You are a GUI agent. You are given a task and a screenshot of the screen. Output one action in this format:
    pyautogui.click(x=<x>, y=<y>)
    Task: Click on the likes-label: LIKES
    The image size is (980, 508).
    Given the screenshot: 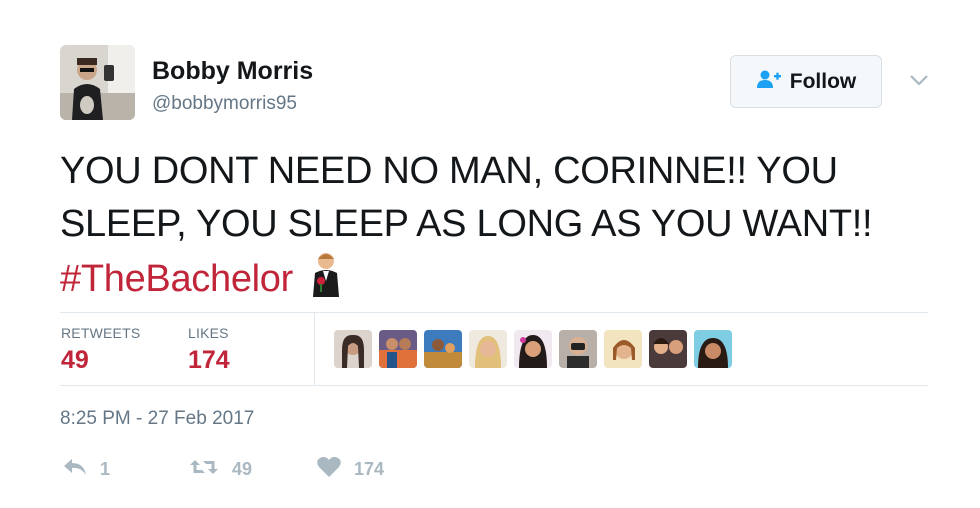 What is the action you would take?
    pyautogui.click(x=208, y=333)
    